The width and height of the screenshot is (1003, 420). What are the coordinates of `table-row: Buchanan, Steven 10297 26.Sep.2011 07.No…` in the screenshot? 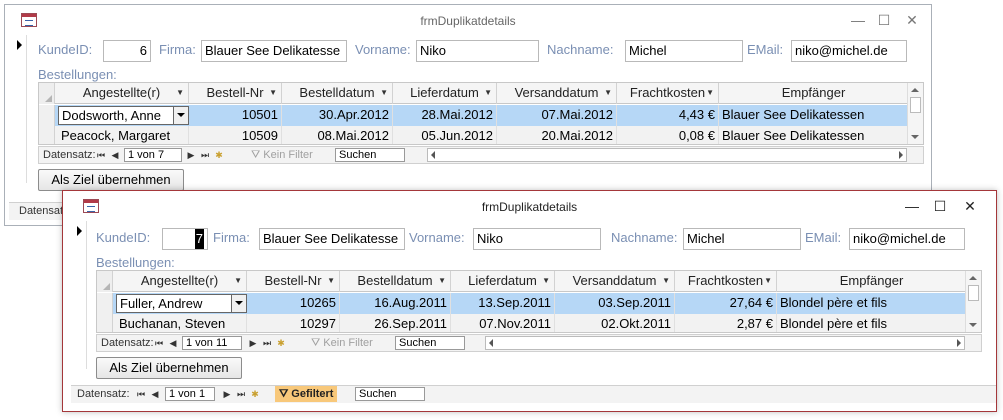 It's located at (532, 323).